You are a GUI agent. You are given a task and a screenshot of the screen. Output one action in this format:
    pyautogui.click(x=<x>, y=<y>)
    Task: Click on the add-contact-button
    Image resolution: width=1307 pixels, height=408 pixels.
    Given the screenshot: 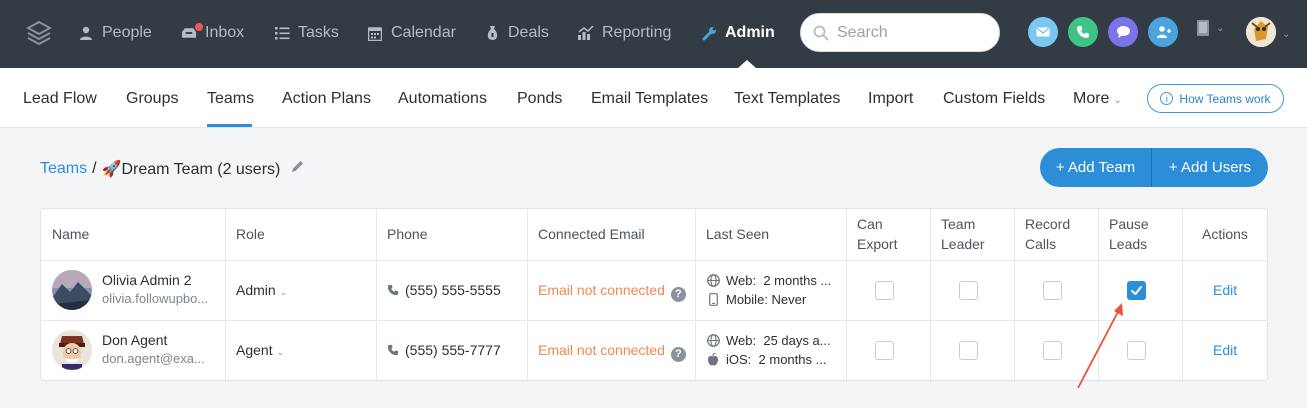 What is the action you would take?
    pyautogui.click(x=1163, y=32)
    